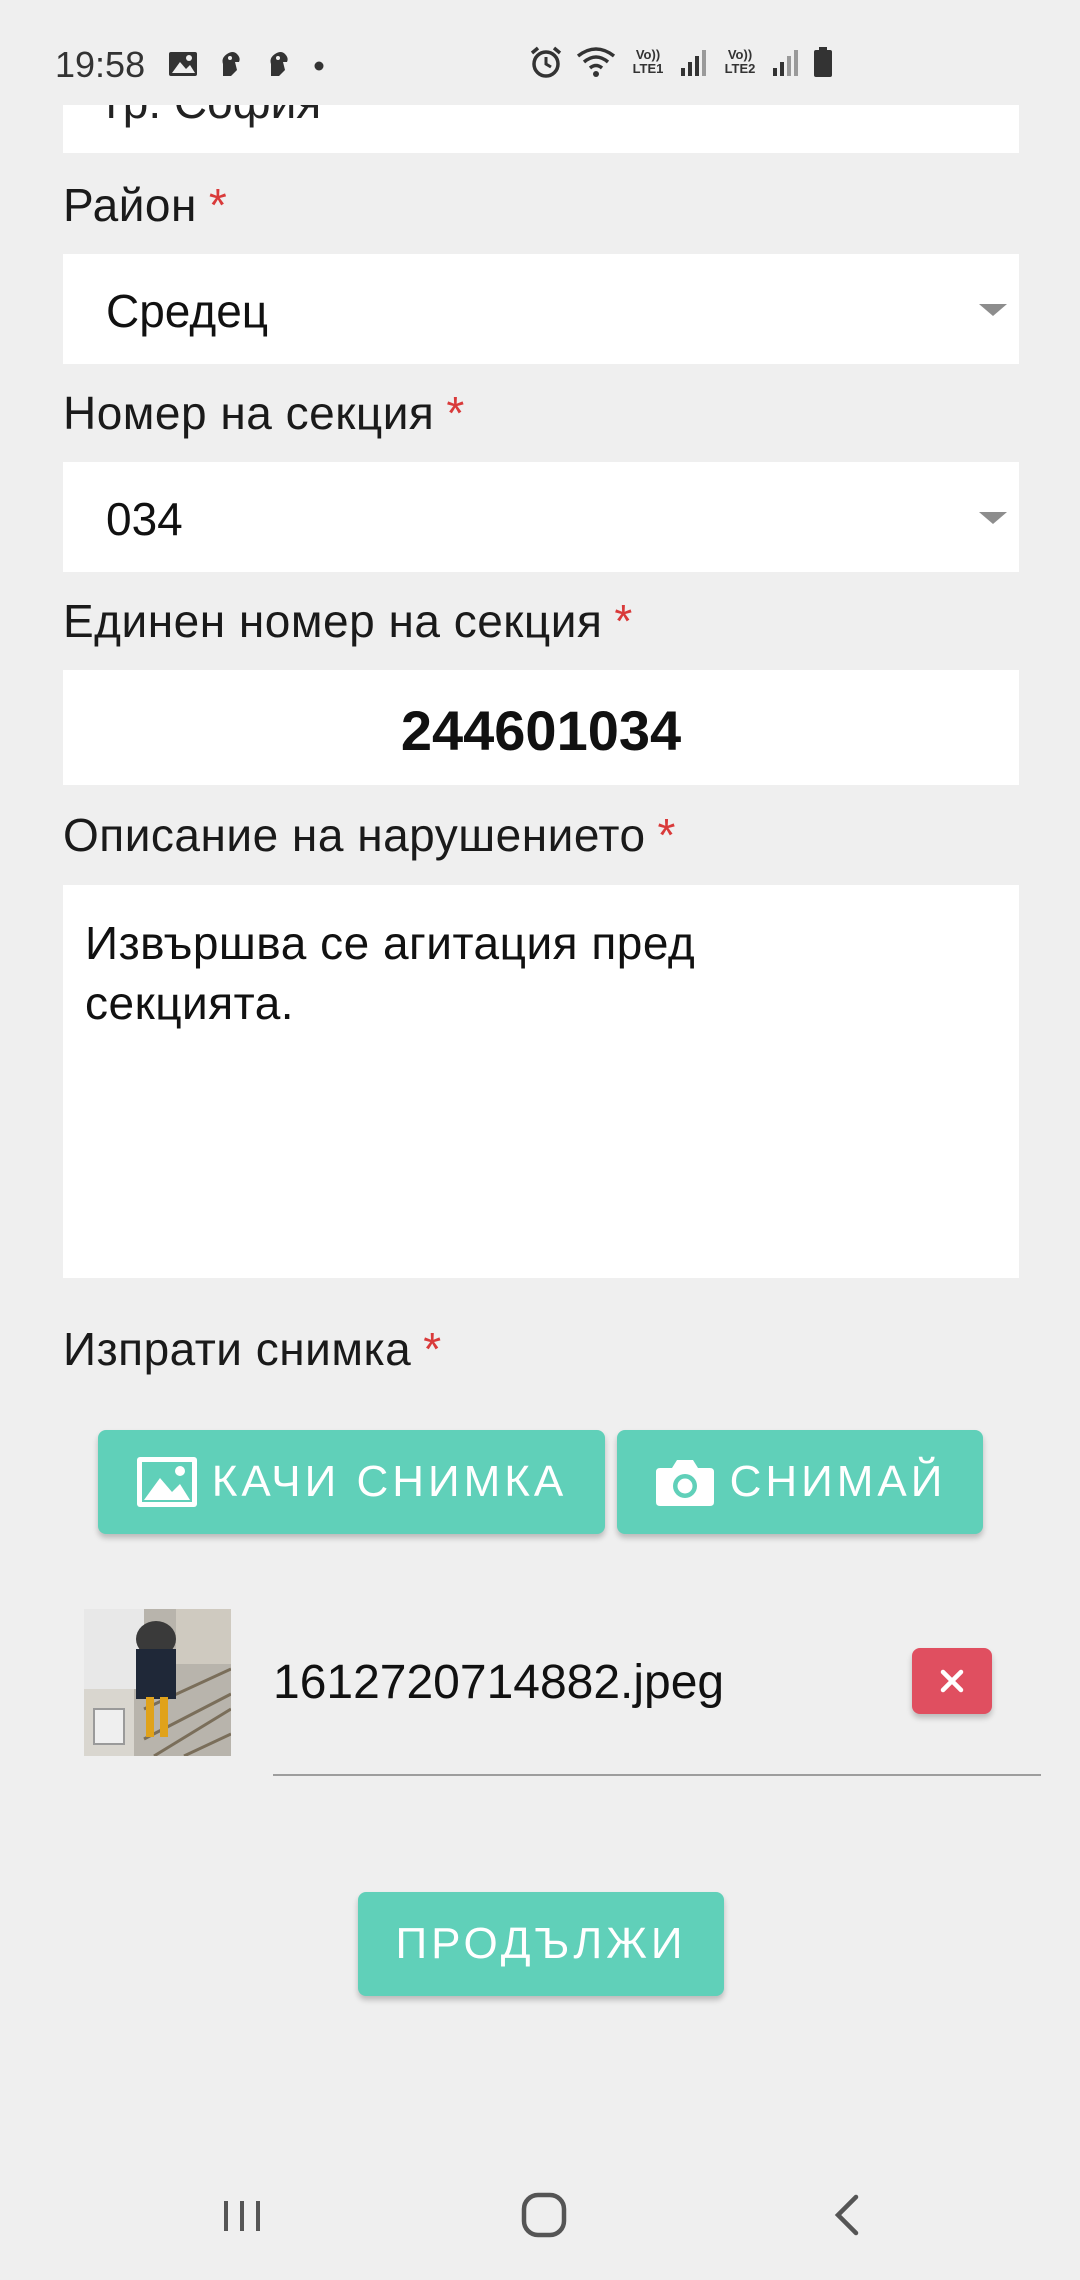  What do you see at coordinates (167, 1482) in the screenshot?
I see `image-icon` at bounding box center [167, 1482].